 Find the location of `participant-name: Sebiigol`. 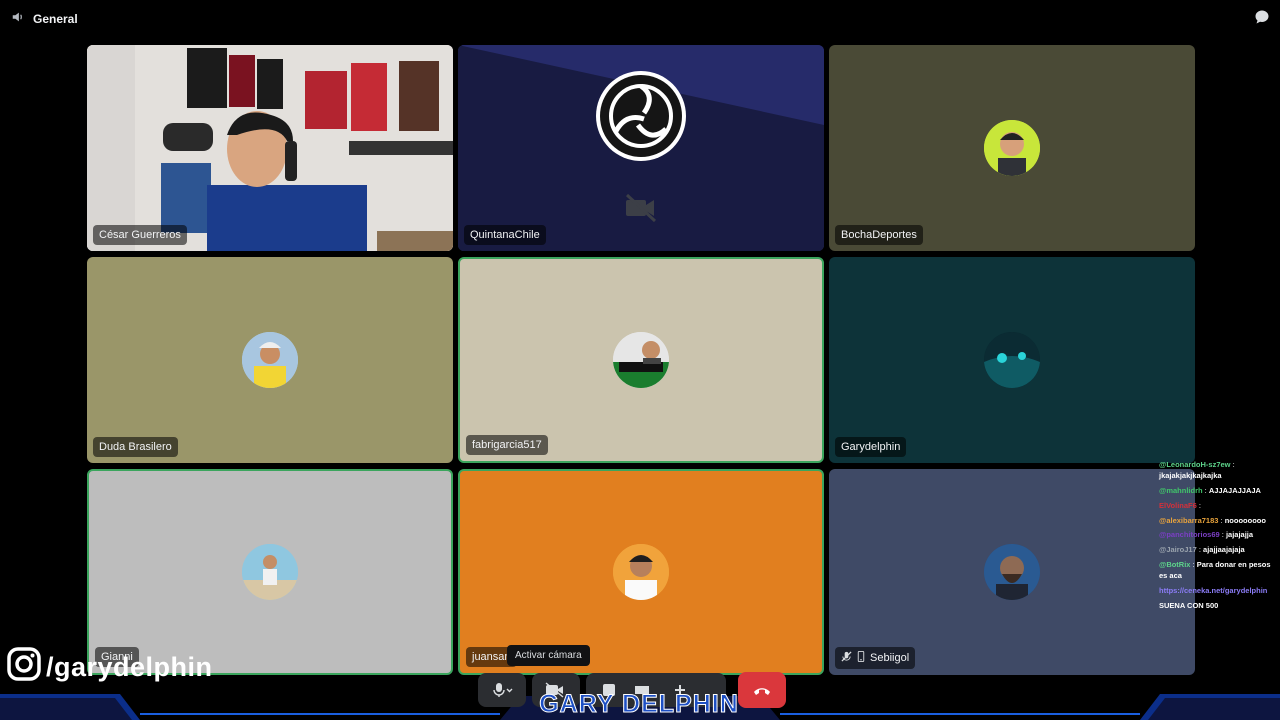

participant-name: Sebiigol is located at coordinates (890, 658).